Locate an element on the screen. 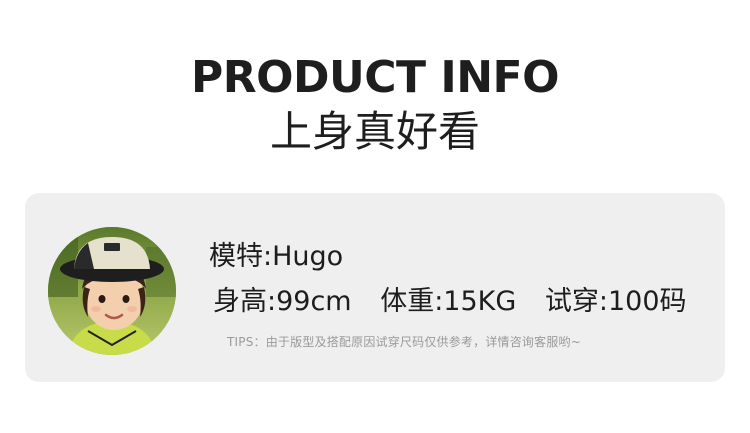 This screenshot has height=433, width=750. model-stats: 身高:99cm 体重:15KG 试穿:100码 is located at coordinates (450, 302).